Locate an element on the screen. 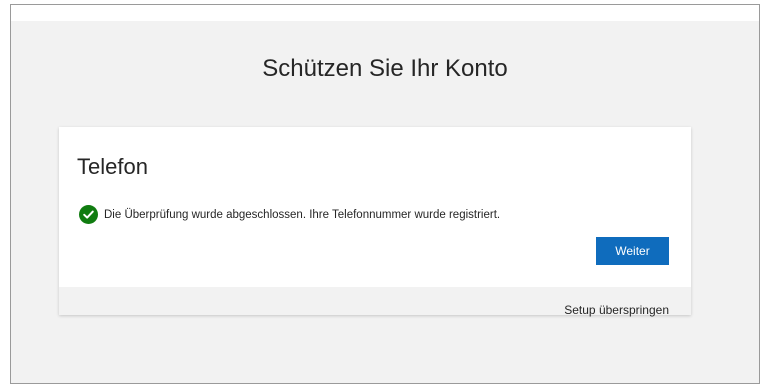  page-title: Schützen Sie Ihr Konto is located at coordinates (385, 68).